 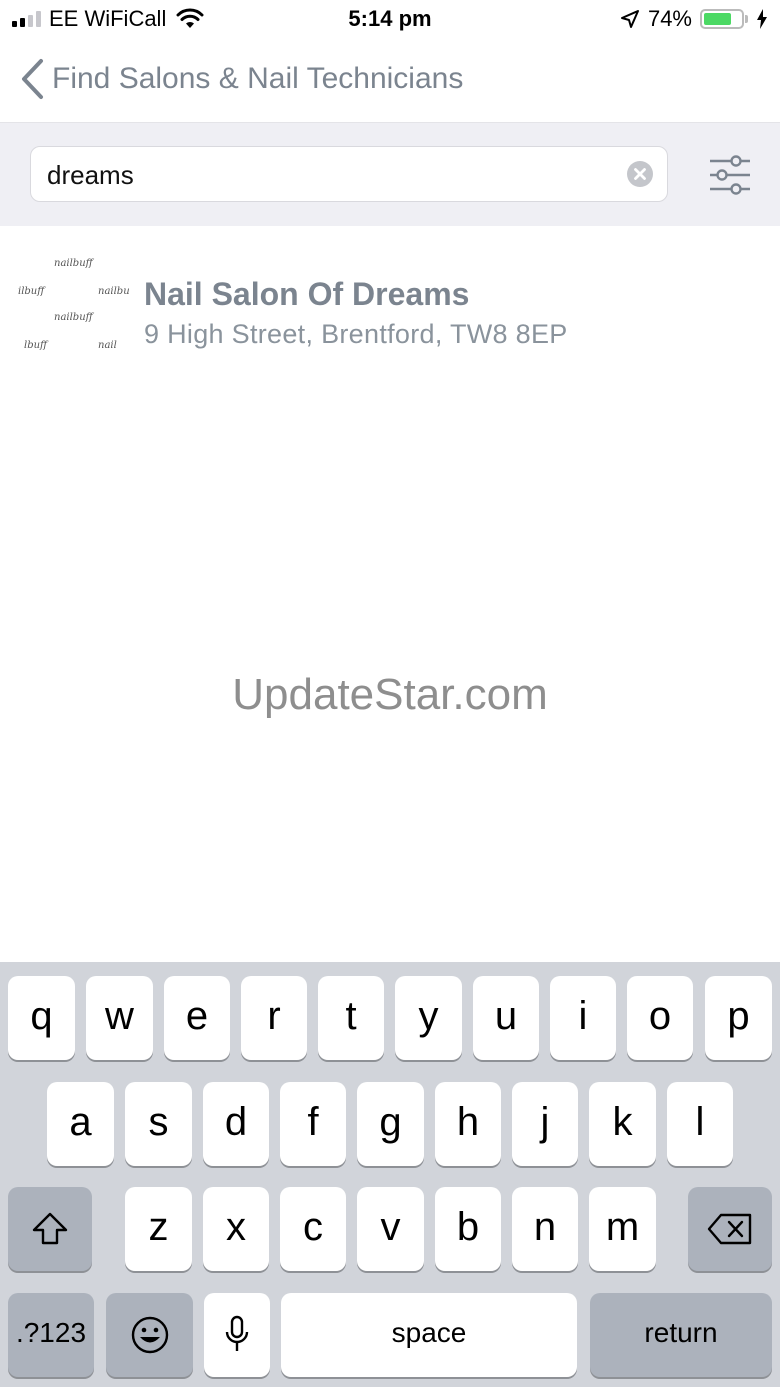 What do you see at coordinates (669, 18) in the screenshot?
I see `battery-percent: 74%` at bounding box center [669, 18].